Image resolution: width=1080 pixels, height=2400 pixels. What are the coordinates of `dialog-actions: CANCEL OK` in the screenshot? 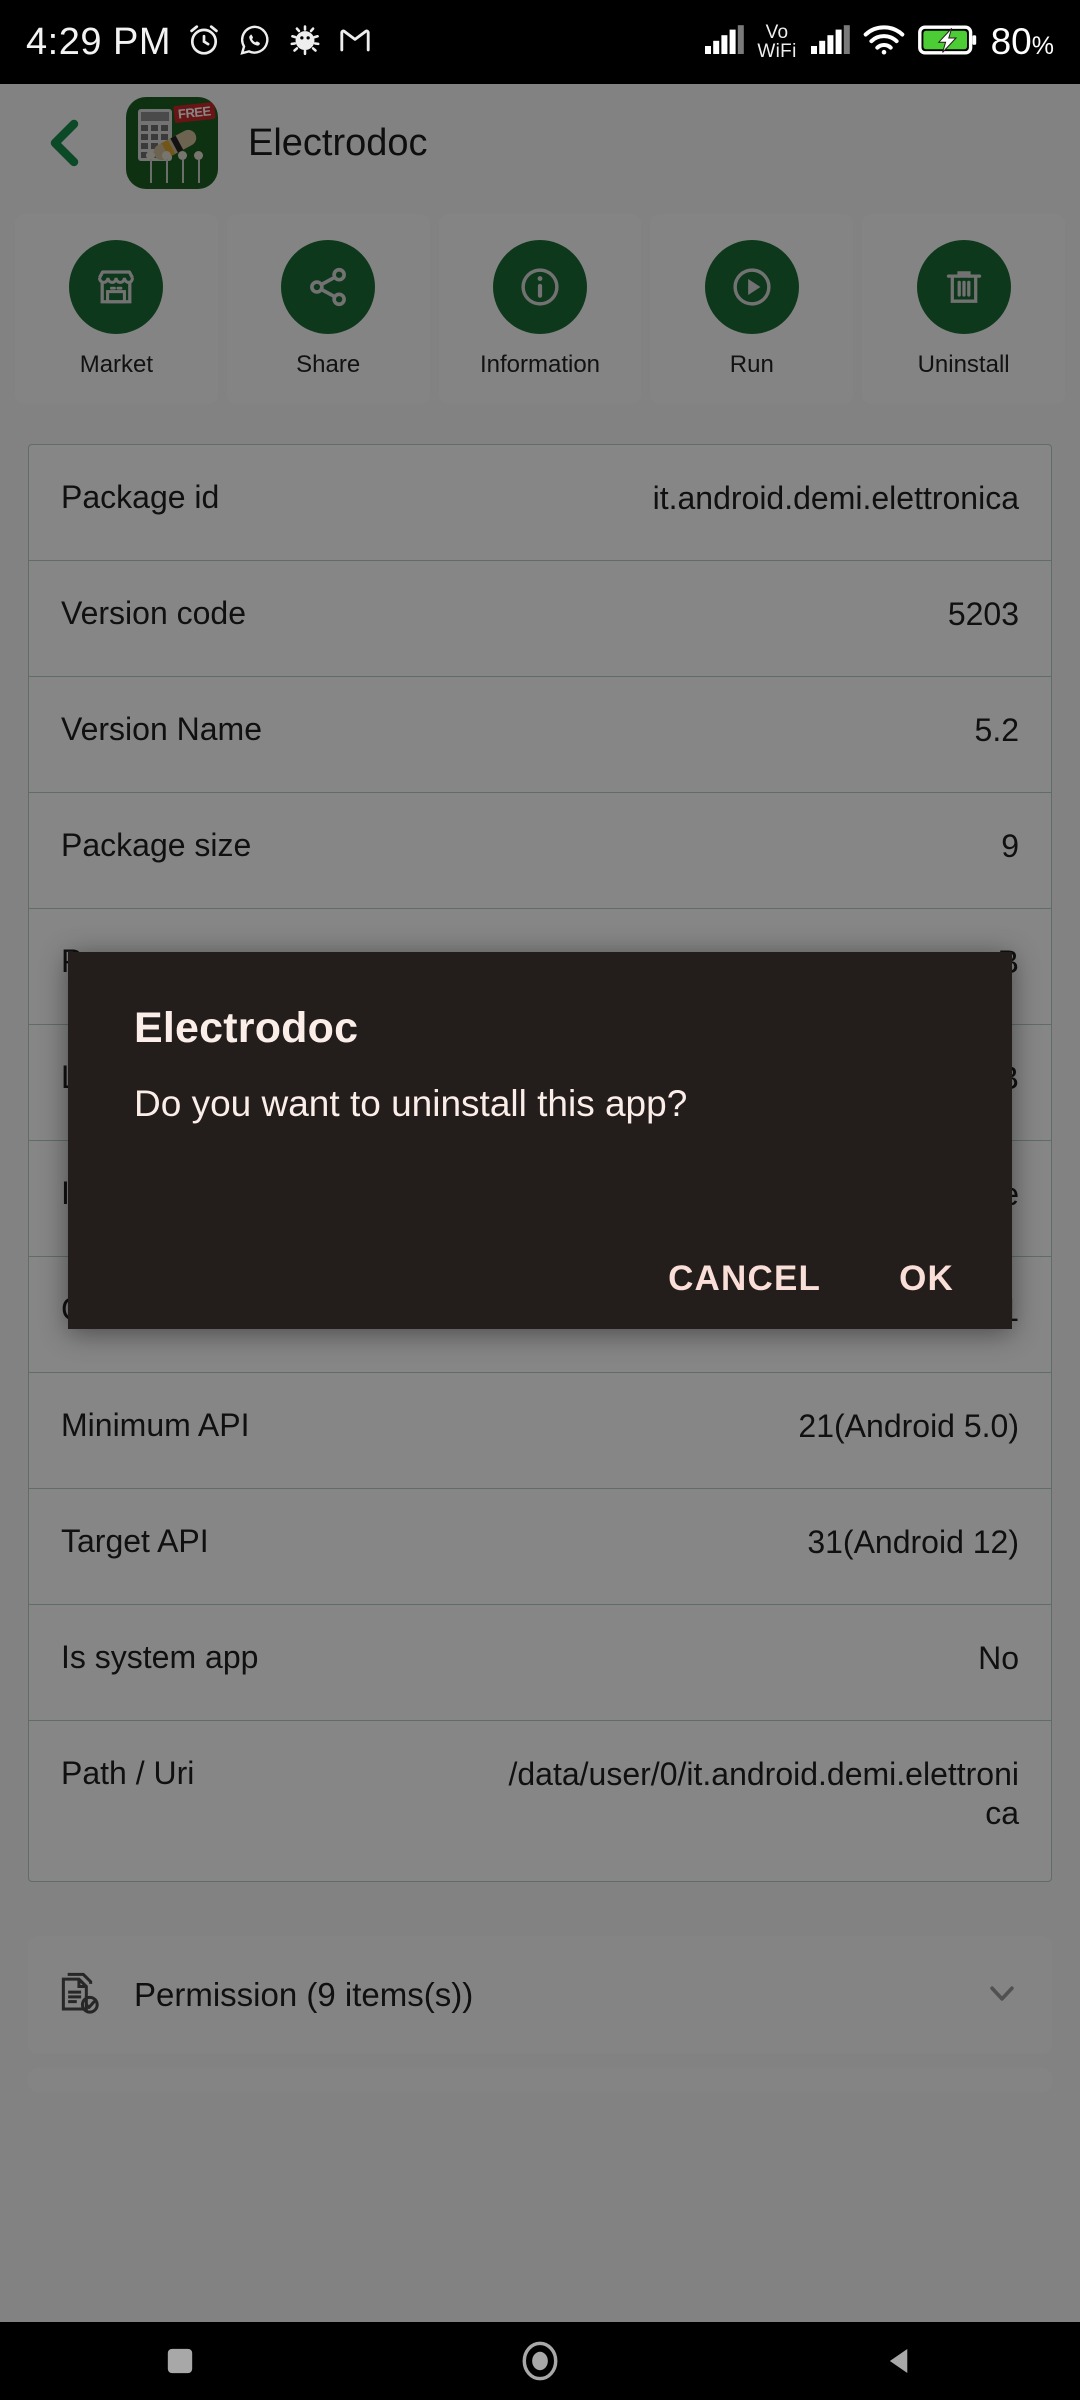 It's located at (811, 1279).